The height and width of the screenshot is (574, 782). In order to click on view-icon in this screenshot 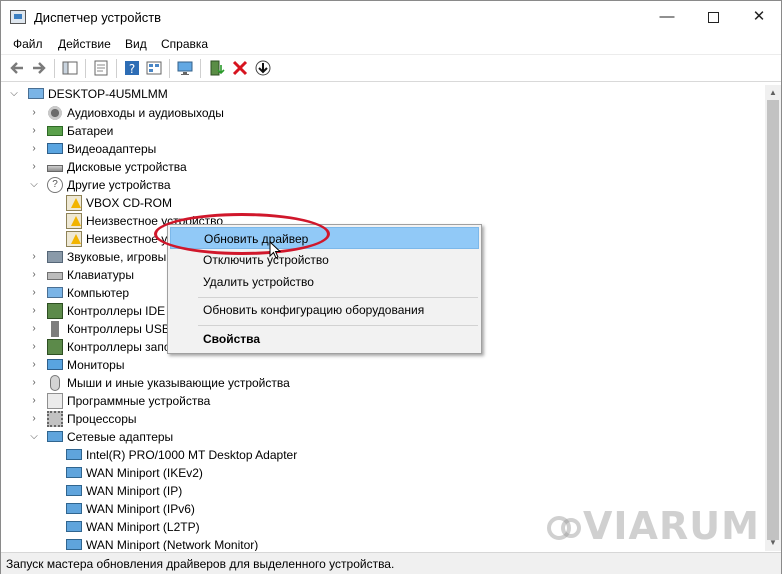, I will do `click(154, 68)`.